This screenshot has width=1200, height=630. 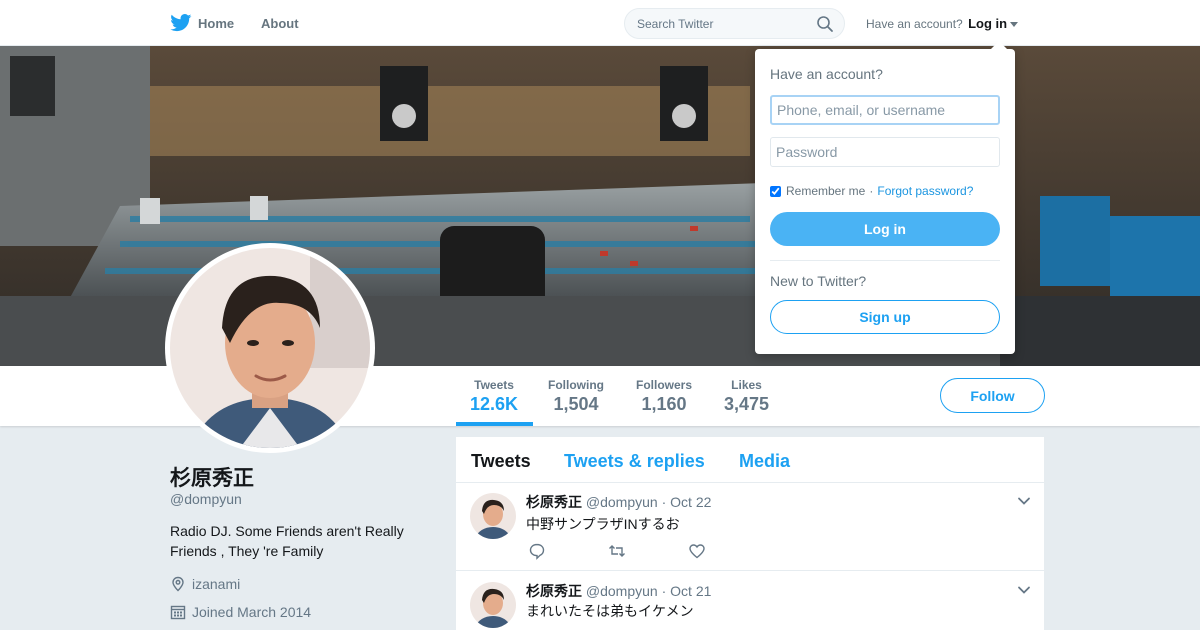 What do you see at coordinates (212, 478) in the screenshot?
I see `profile-name: 杉原秀正` at bounding box center [212, 478].